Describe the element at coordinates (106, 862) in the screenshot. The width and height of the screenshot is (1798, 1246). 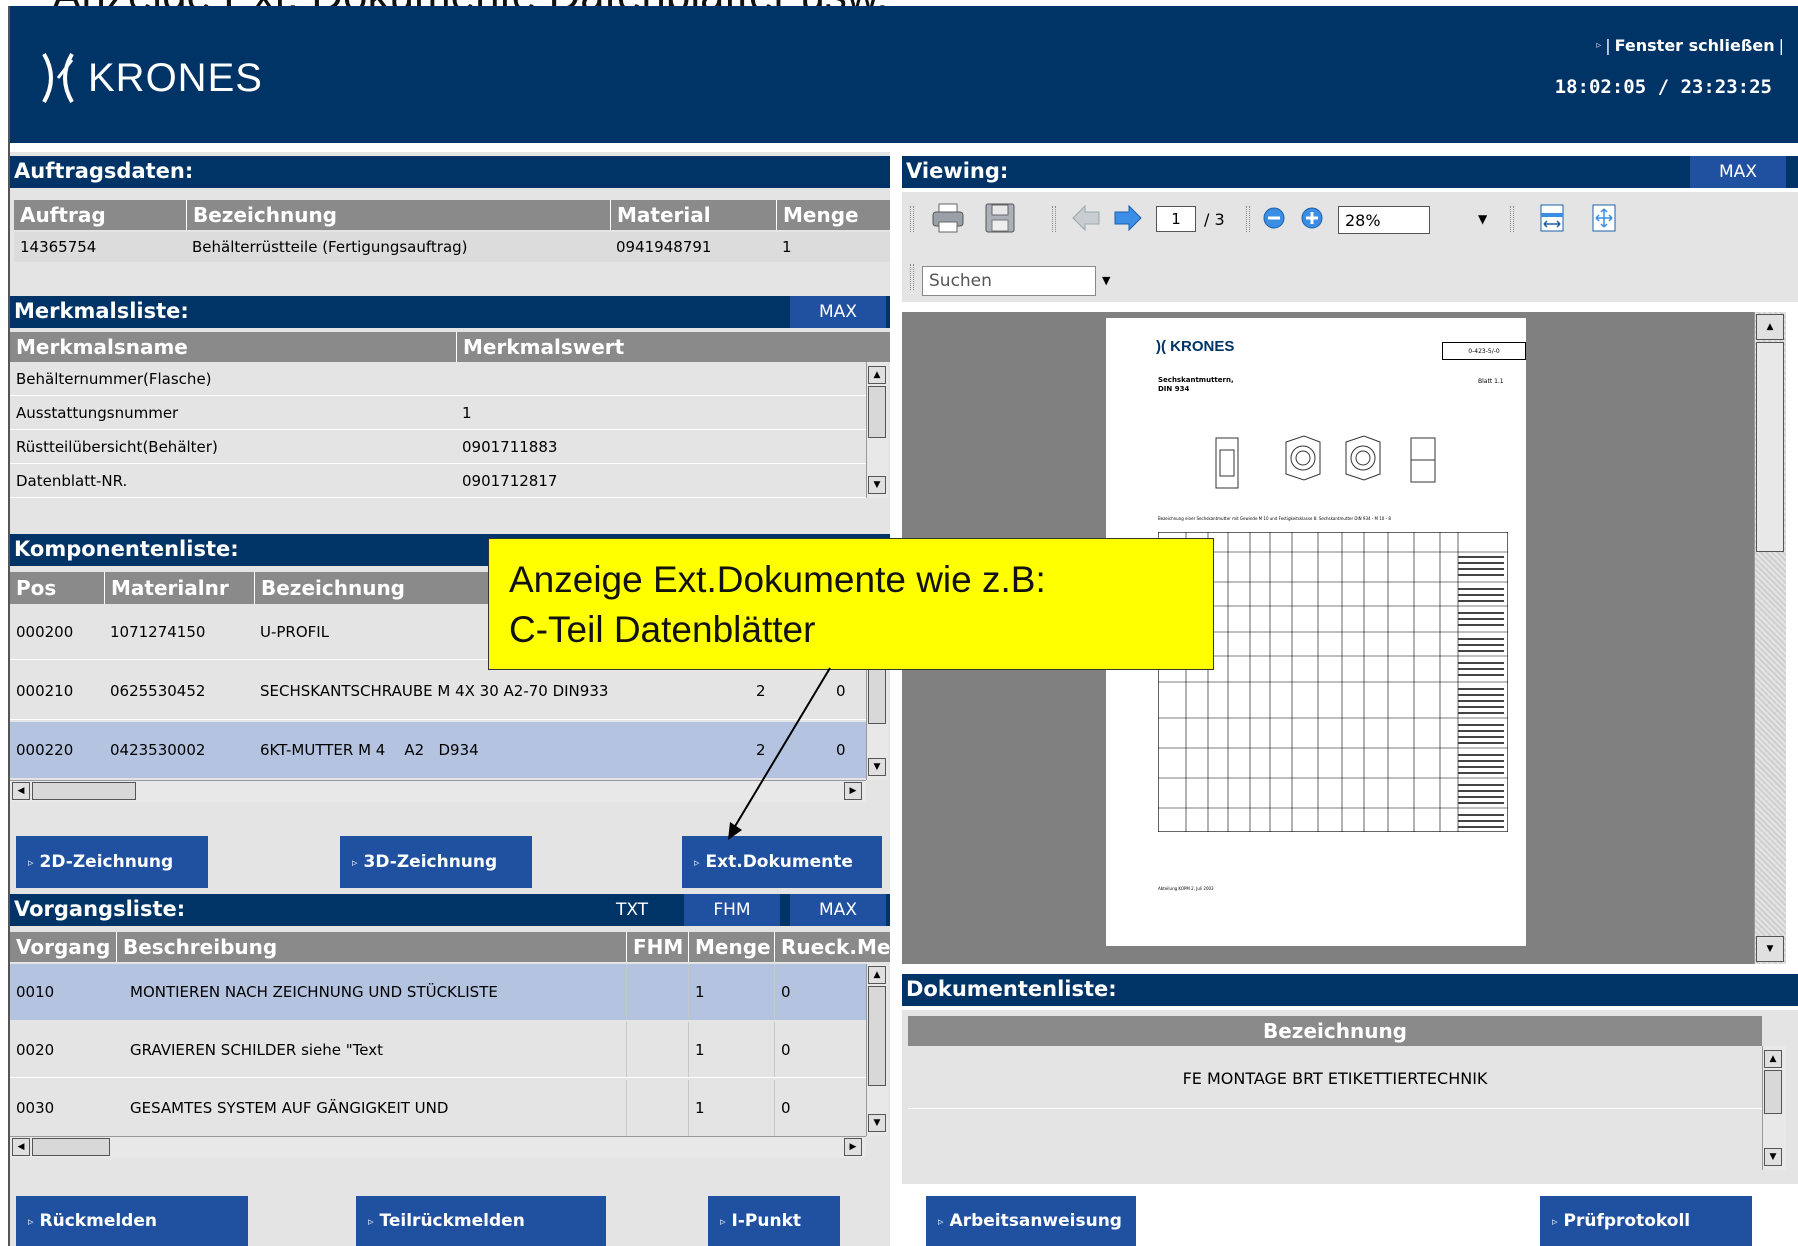
I see `button-label: 2D-Zeichnung` at that location.